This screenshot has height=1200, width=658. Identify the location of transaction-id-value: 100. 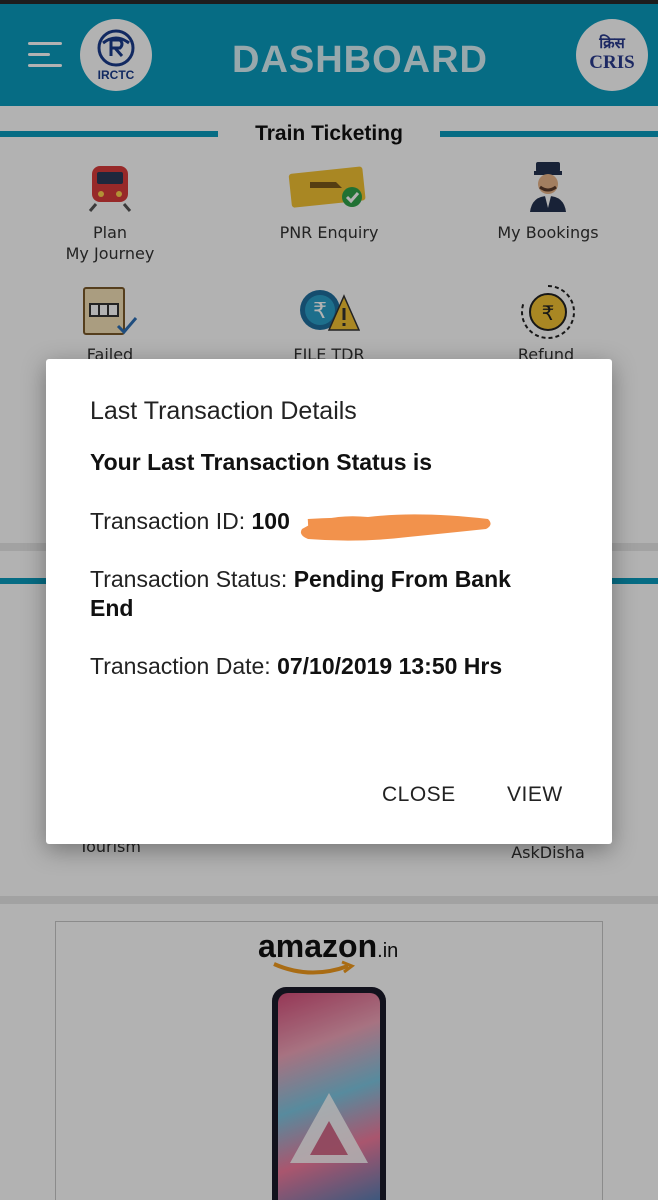
(270, 521).